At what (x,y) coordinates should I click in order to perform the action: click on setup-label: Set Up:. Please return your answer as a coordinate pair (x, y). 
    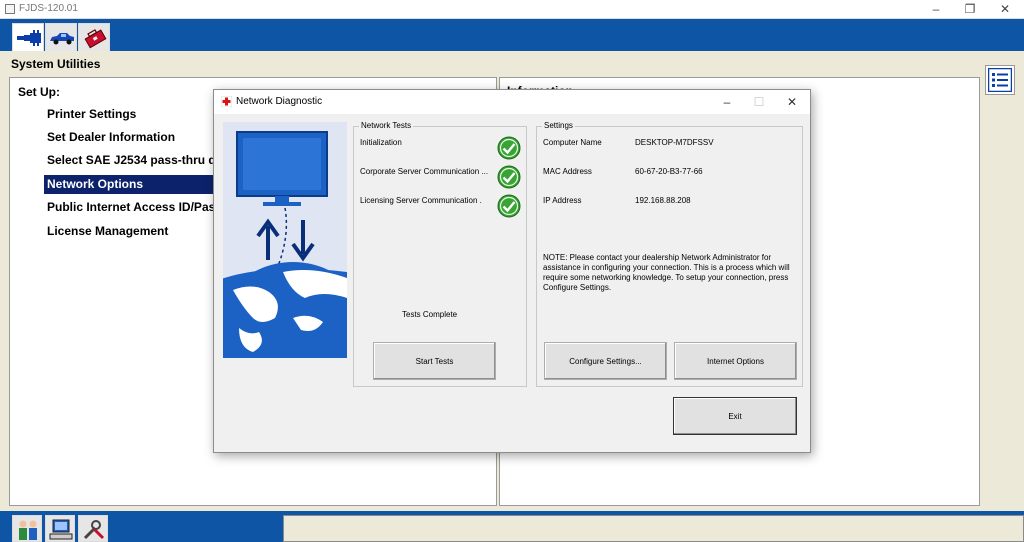
    Looking at the image, I should click on (39, 92).